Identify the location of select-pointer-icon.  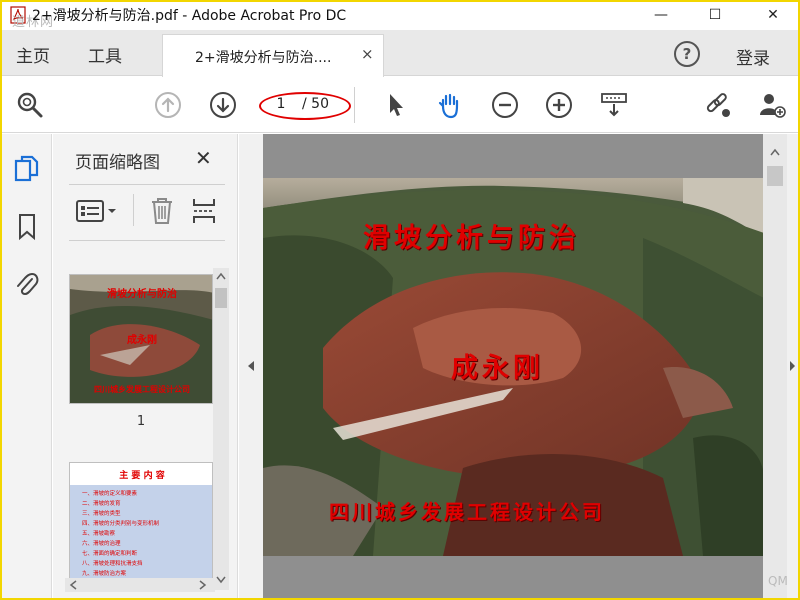
(396, 105).